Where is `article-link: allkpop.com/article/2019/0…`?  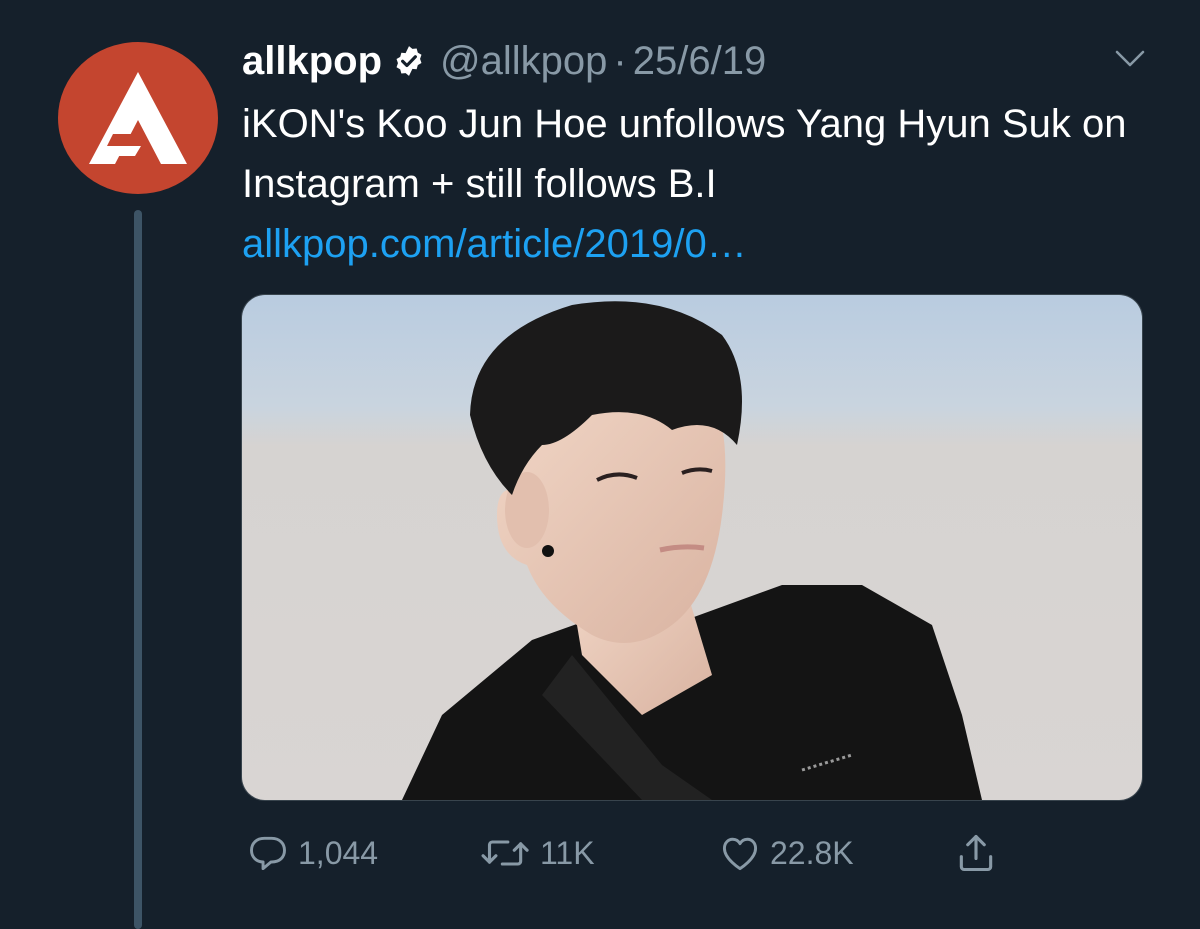 article-link: allkpop.com/article/2019/0… is located at coordinates (494, 244).